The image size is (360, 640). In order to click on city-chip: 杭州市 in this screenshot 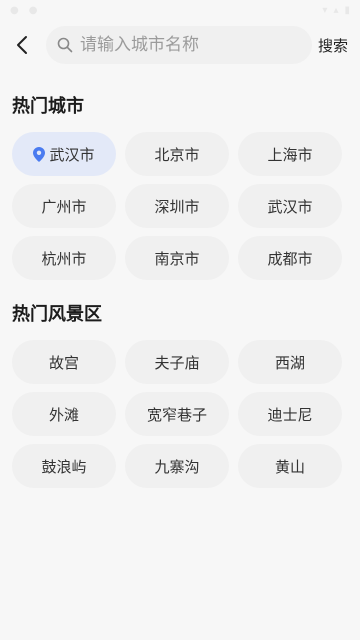, I will do `click(64, 258)`.